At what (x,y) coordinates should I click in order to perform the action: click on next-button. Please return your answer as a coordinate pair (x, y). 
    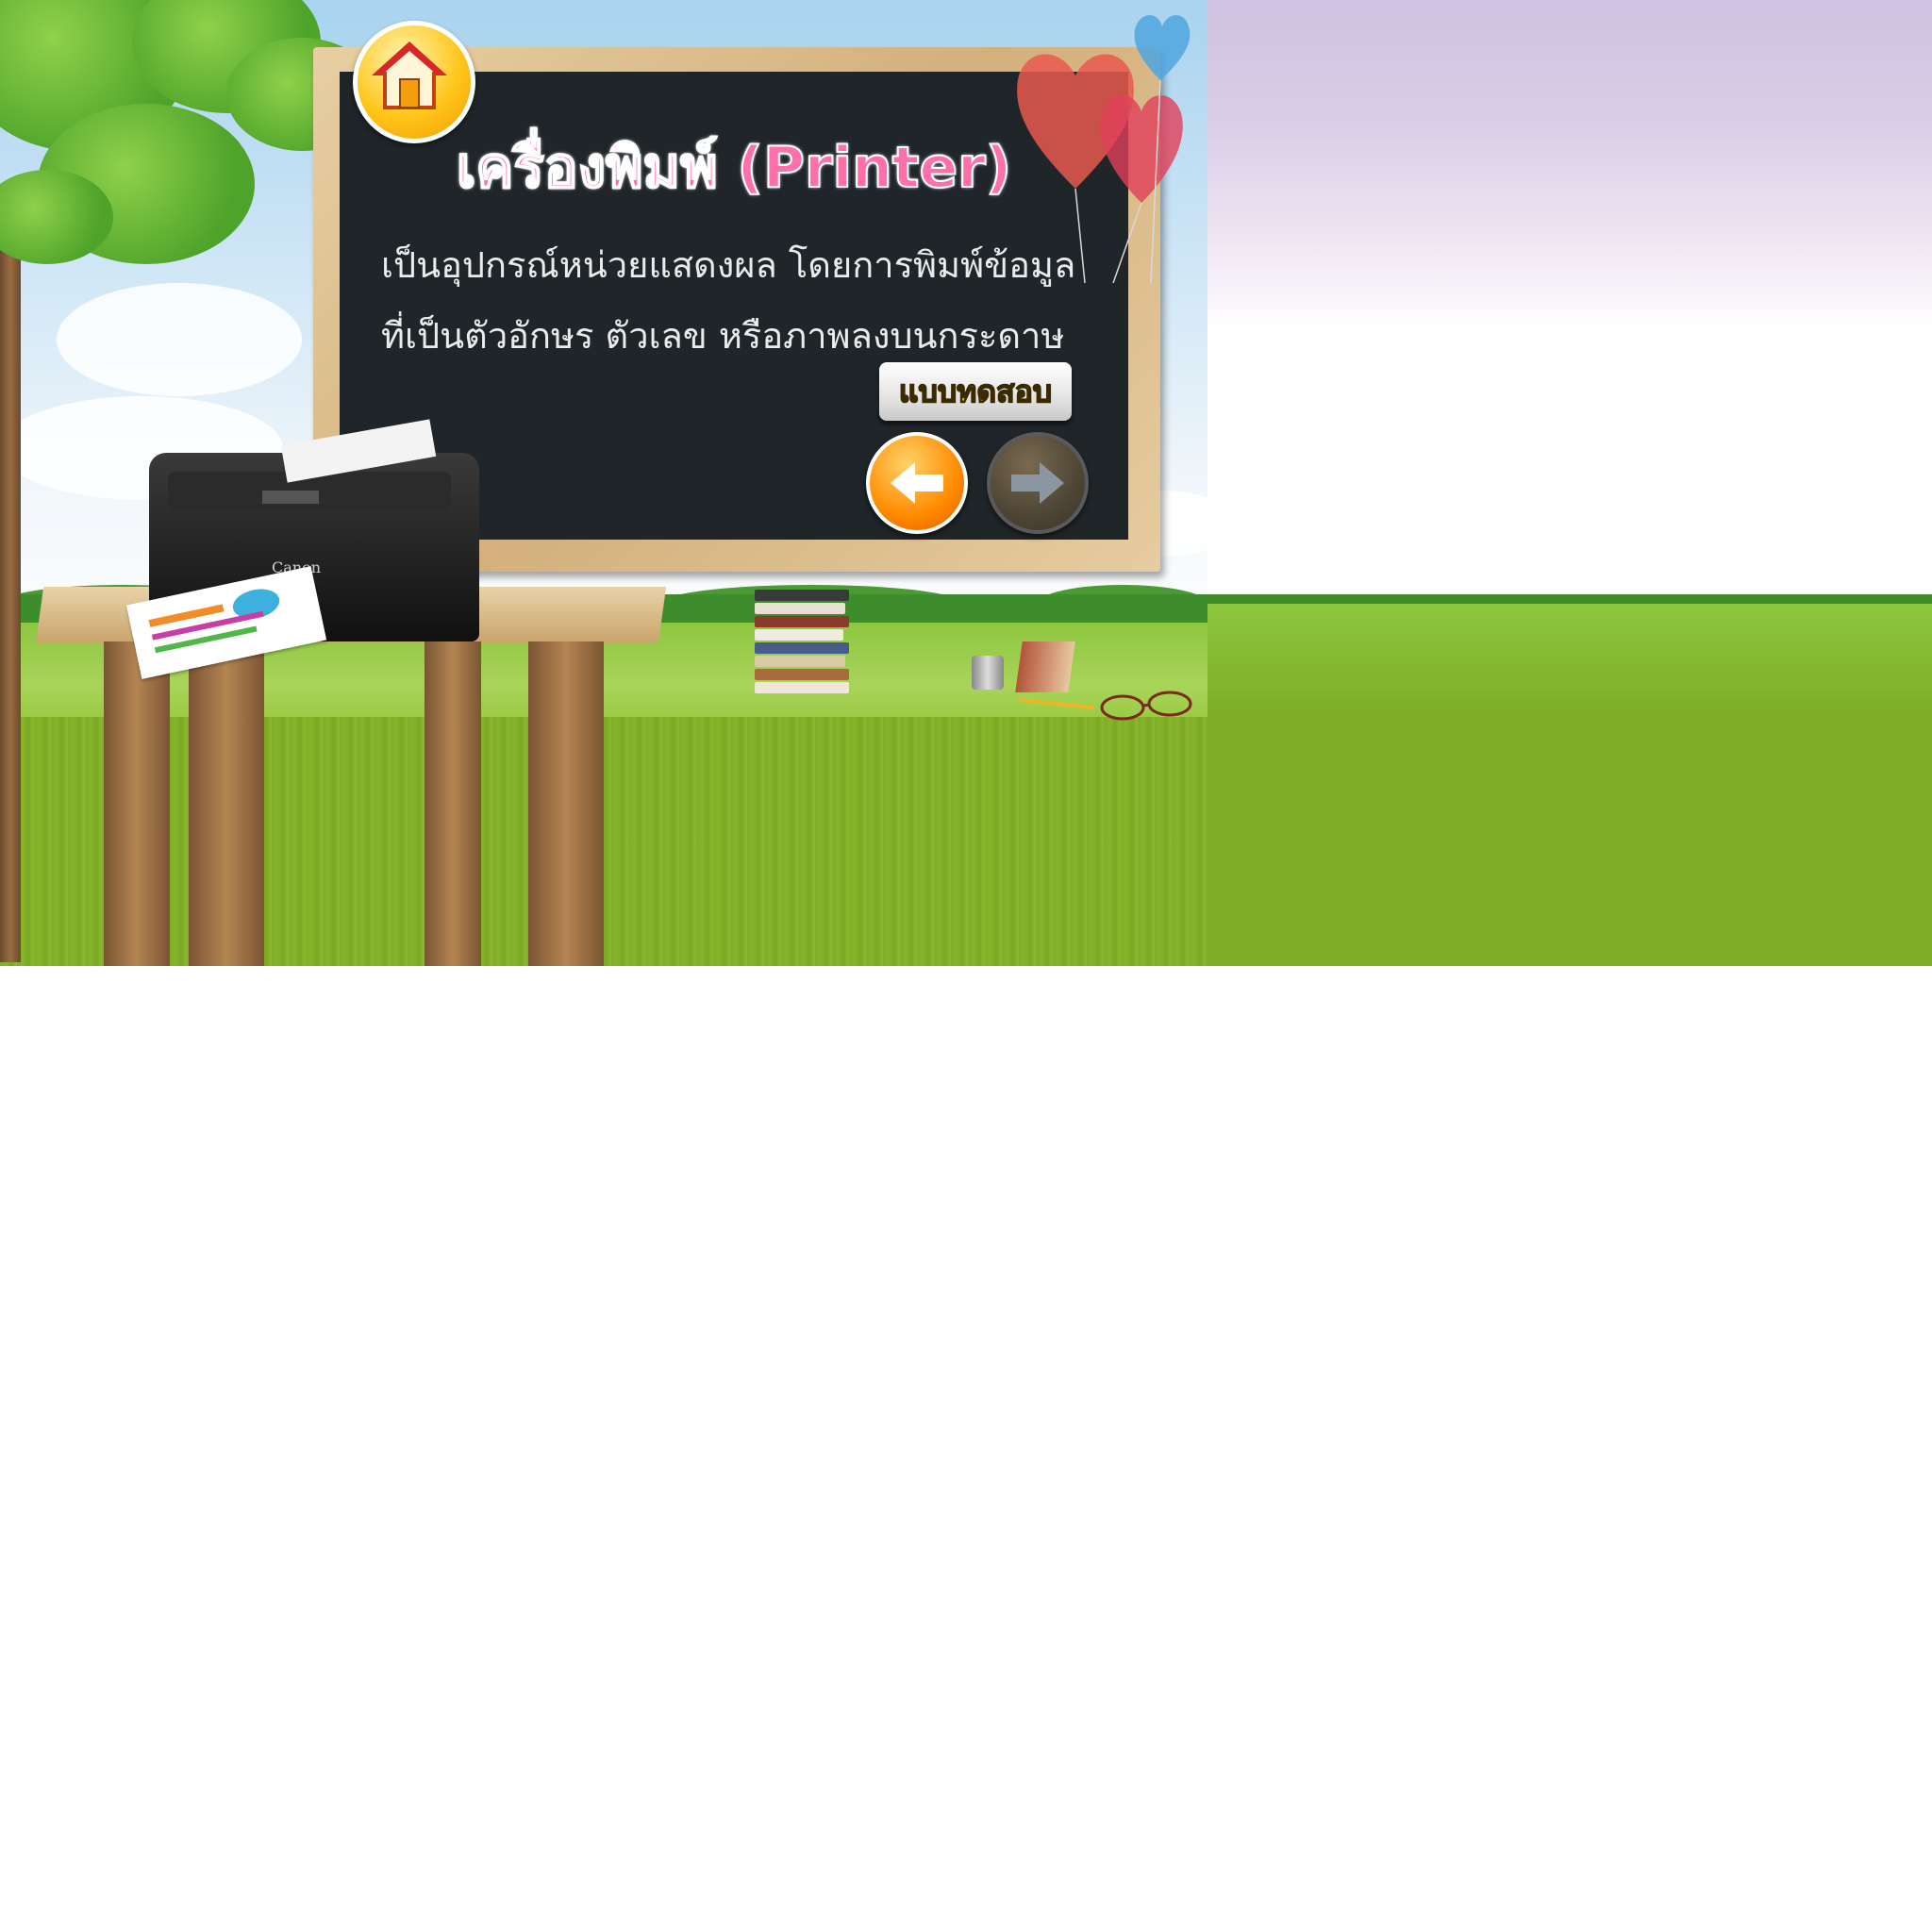
    Looking at the image, I should click on (1038, 483).